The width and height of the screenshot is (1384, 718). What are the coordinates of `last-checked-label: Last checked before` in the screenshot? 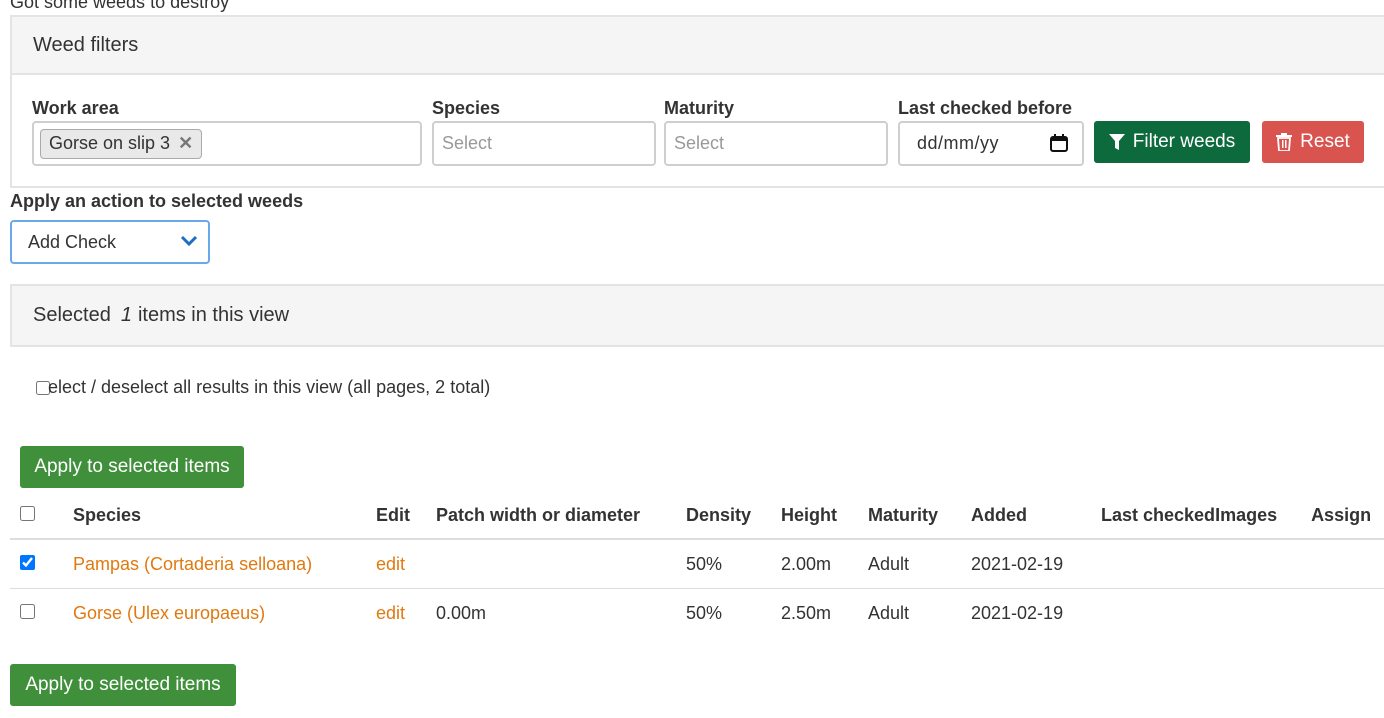 It's located at (985, 108).